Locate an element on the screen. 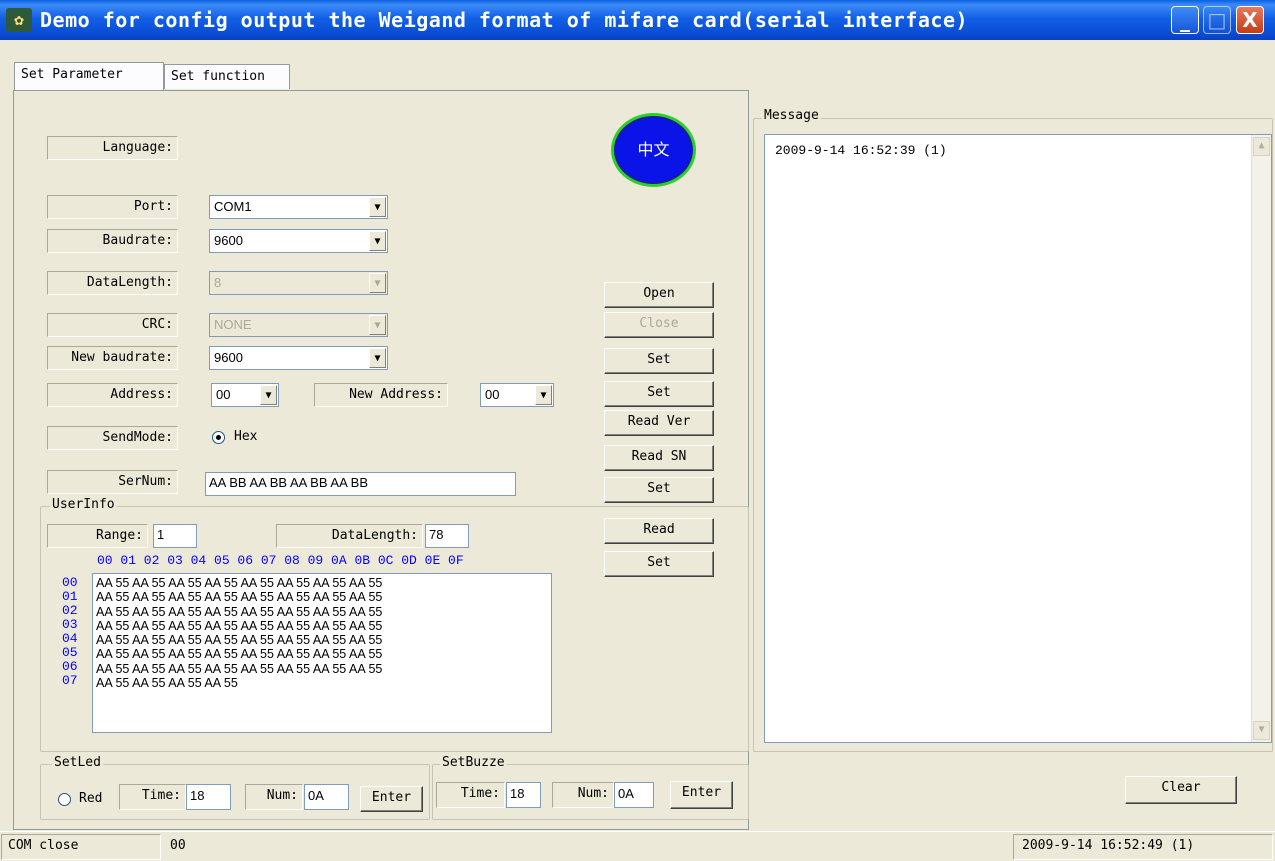  language-toggle-button: 中文 is located at coordinates (653, 150).